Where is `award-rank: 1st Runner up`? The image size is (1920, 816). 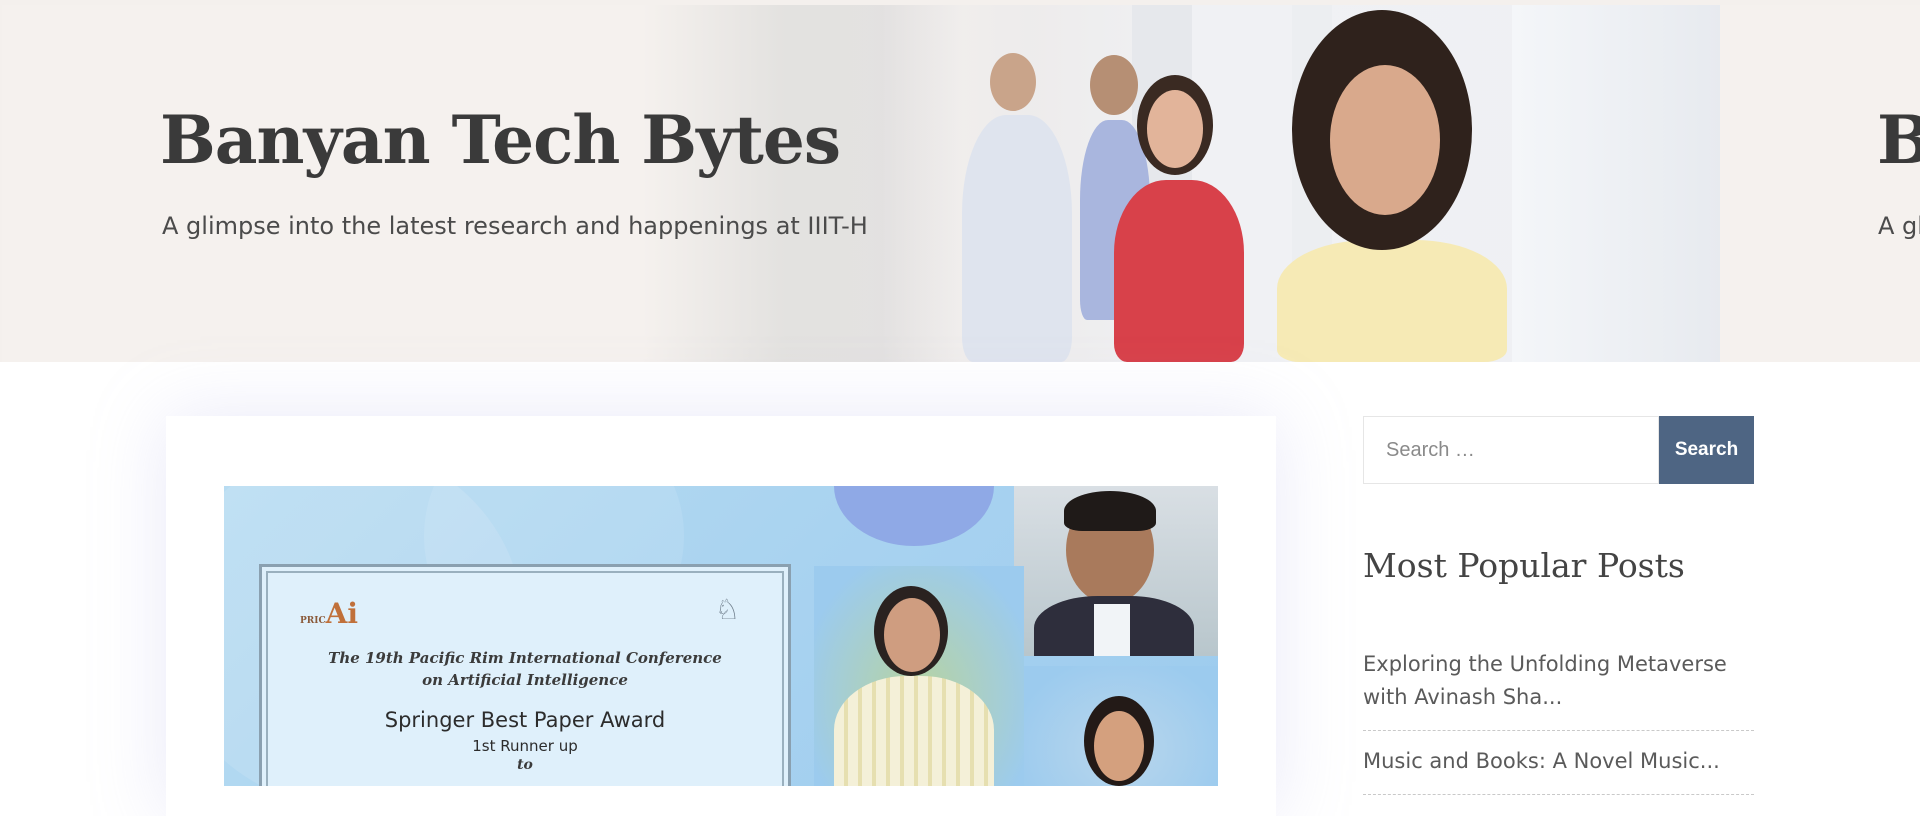 award-rank: 1st Runner up is located at coordinates (525, 746).